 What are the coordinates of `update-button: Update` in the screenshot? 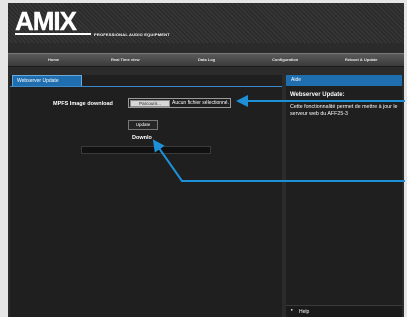 It's located at (143, 125).